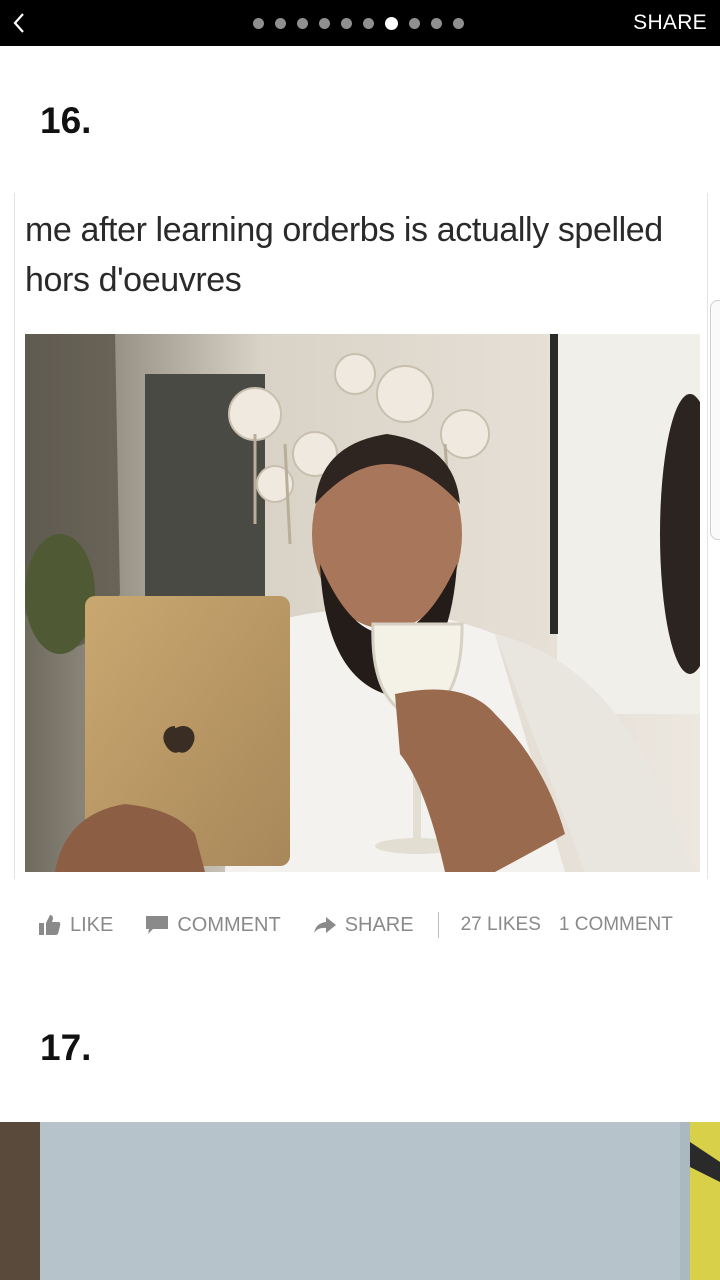 Image resolution: width=720 pixels, height=1280 pixels. I want to click on comment-icon, so click(157, 925).